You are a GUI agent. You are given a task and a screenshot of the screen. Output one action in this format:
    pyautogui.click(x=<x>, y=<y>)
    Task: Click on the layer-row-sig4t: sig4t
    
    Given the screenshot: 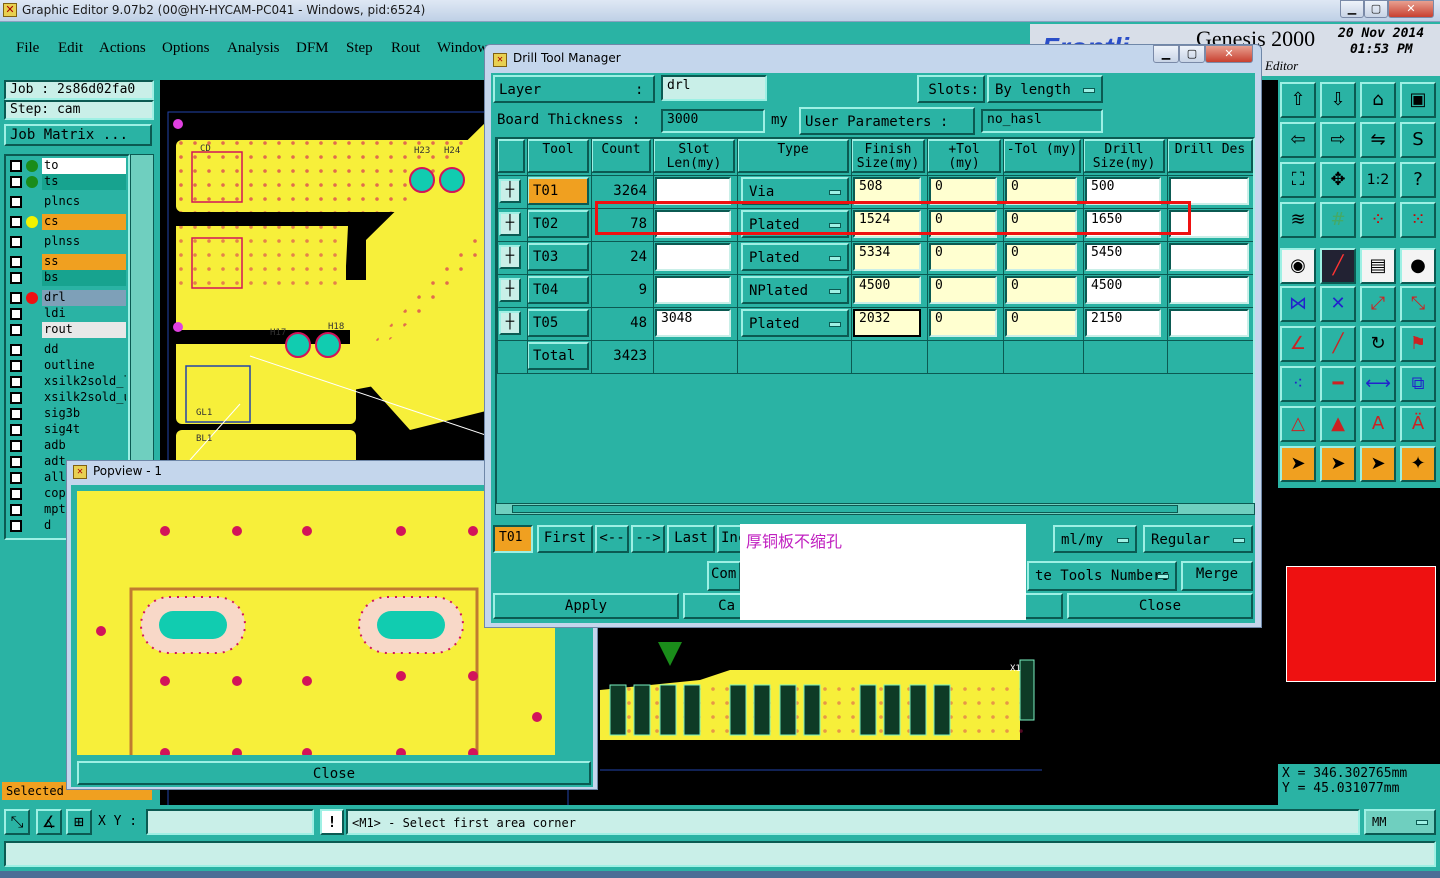 What is the action you would take?
    pyautogui.click(x=67, y=430)
    